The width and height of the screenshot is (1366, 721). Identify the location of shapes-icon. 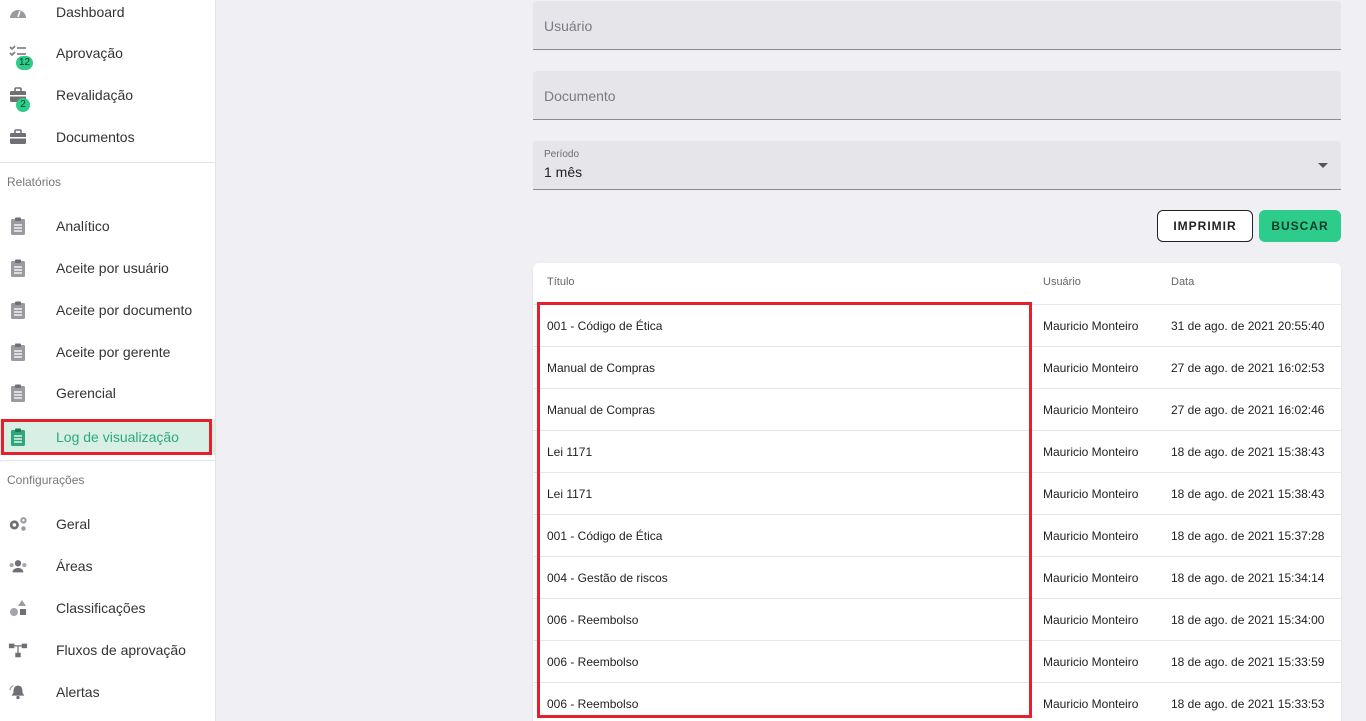
(18, 608).